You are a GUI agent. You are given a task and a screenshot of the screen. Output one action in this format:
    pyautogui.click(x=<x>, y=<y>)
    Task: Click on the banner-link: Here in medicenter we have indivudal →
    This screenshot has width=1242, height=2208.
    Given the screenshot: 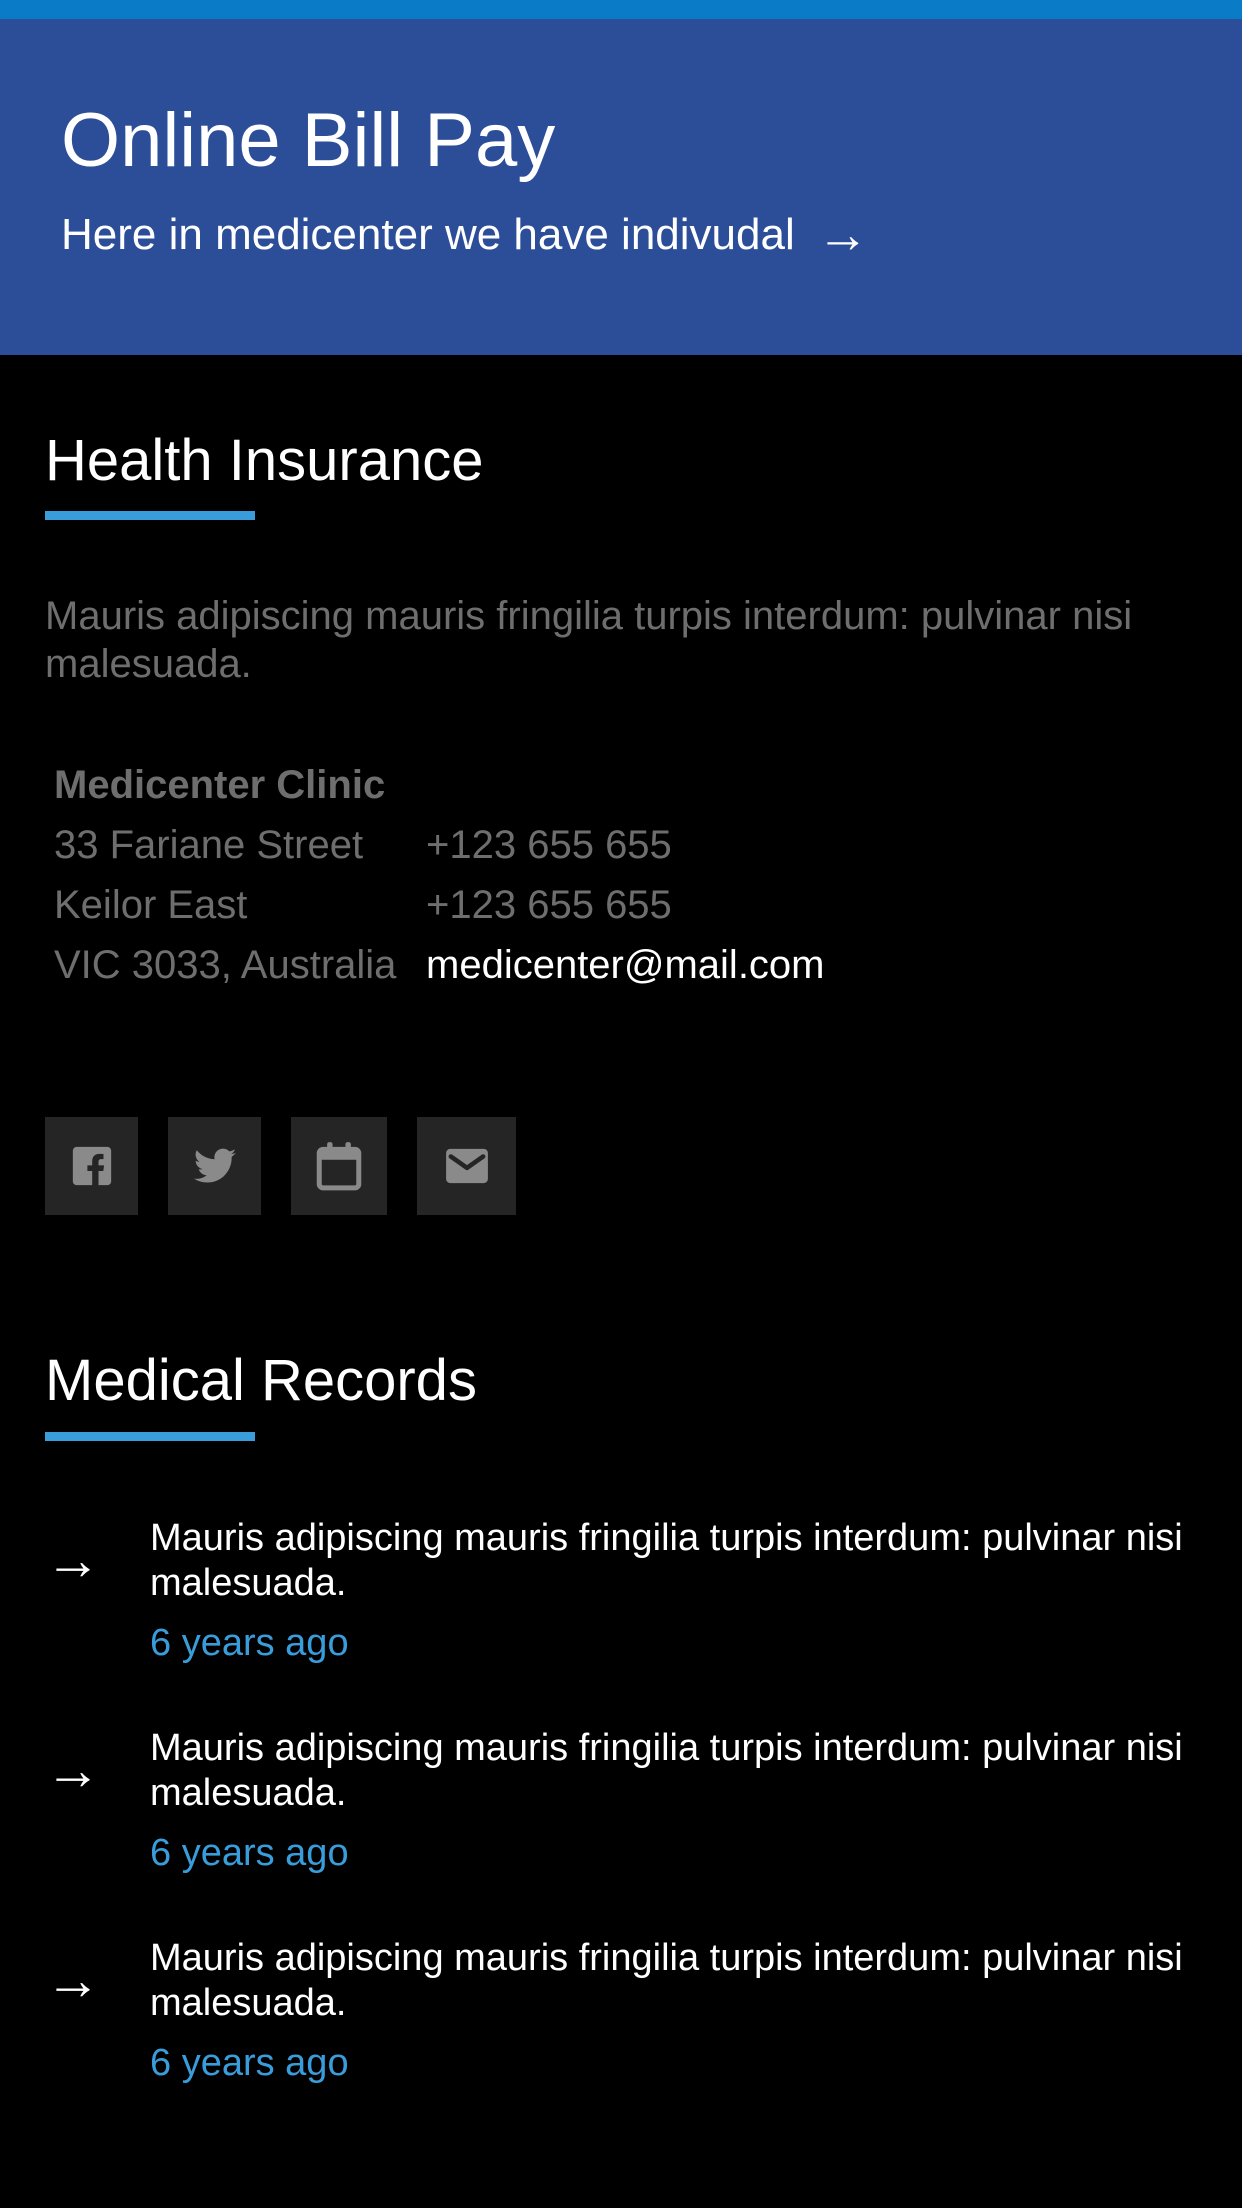 What is the action you would take?
    pyautogui.click(x=465, y=235)
    